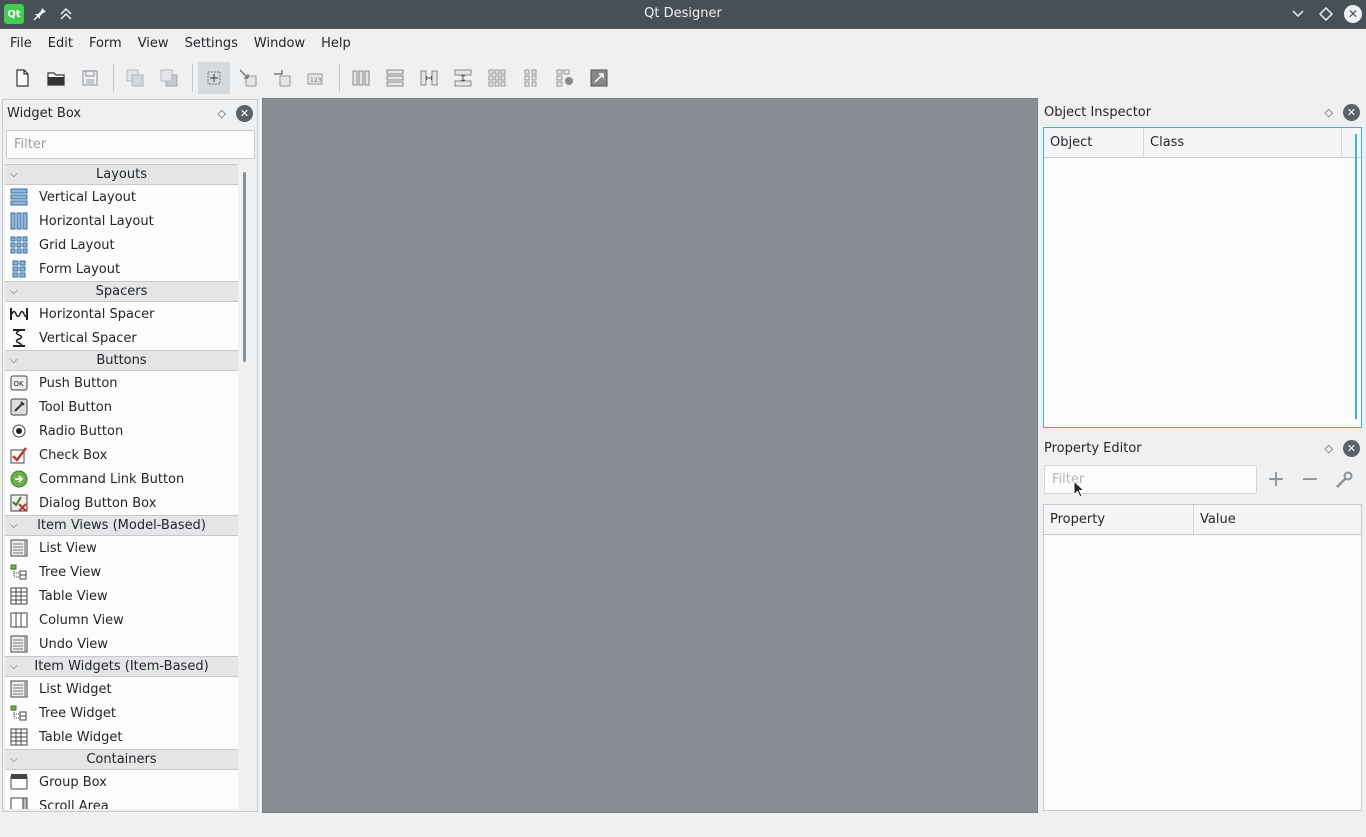 Image resolution: width=1366 pixels, height=837 pixels. What do you see at coordinates (497, 78) in the screenshot?
I see `lay-out-grid-icon` at bounding box center [497, 78].